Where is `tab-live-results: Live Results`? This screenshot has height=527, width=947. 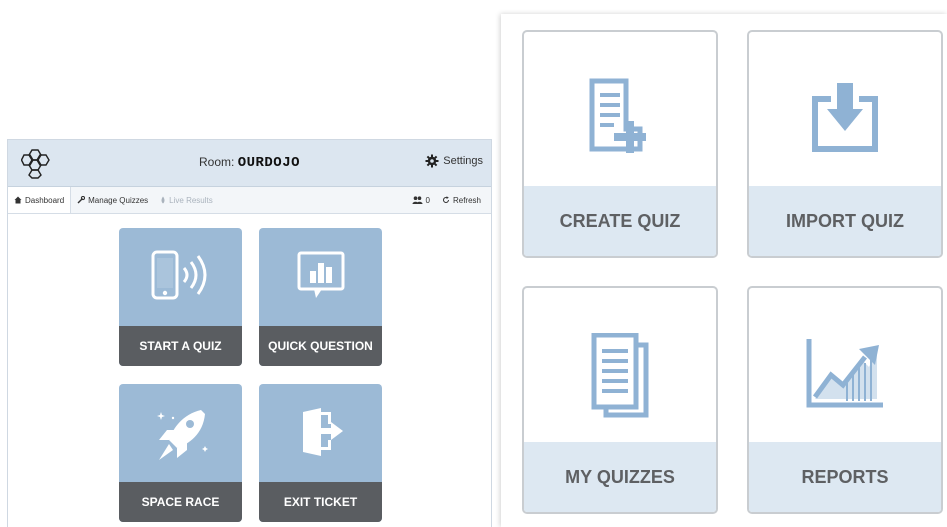 tab-live-results: Live Results is located at coordinates (186, 200).